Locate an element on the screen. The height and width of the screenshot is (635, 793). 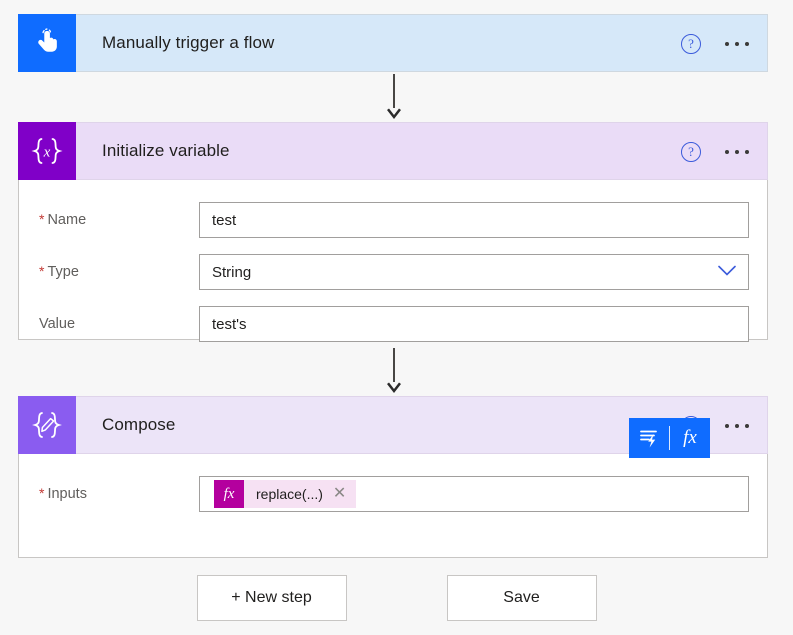
save-button: Save is located at coordinates (521, 598).